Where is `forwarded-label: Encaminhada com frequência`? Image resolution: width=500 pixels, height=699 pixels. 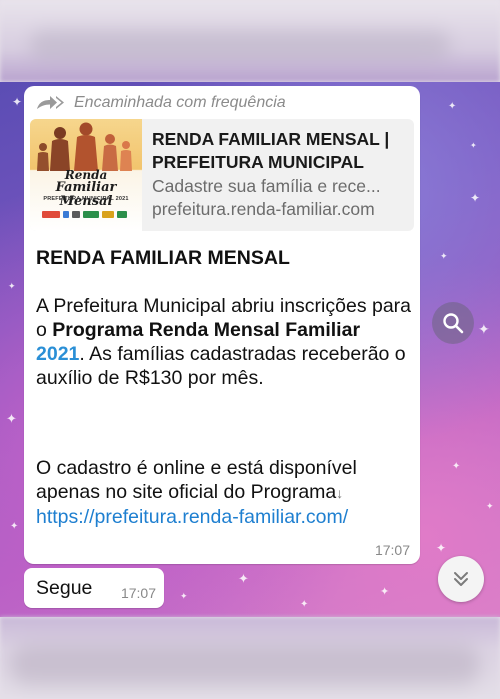
forwarded-label: Encaminhada com frequência is located at coordinates (180, 102).